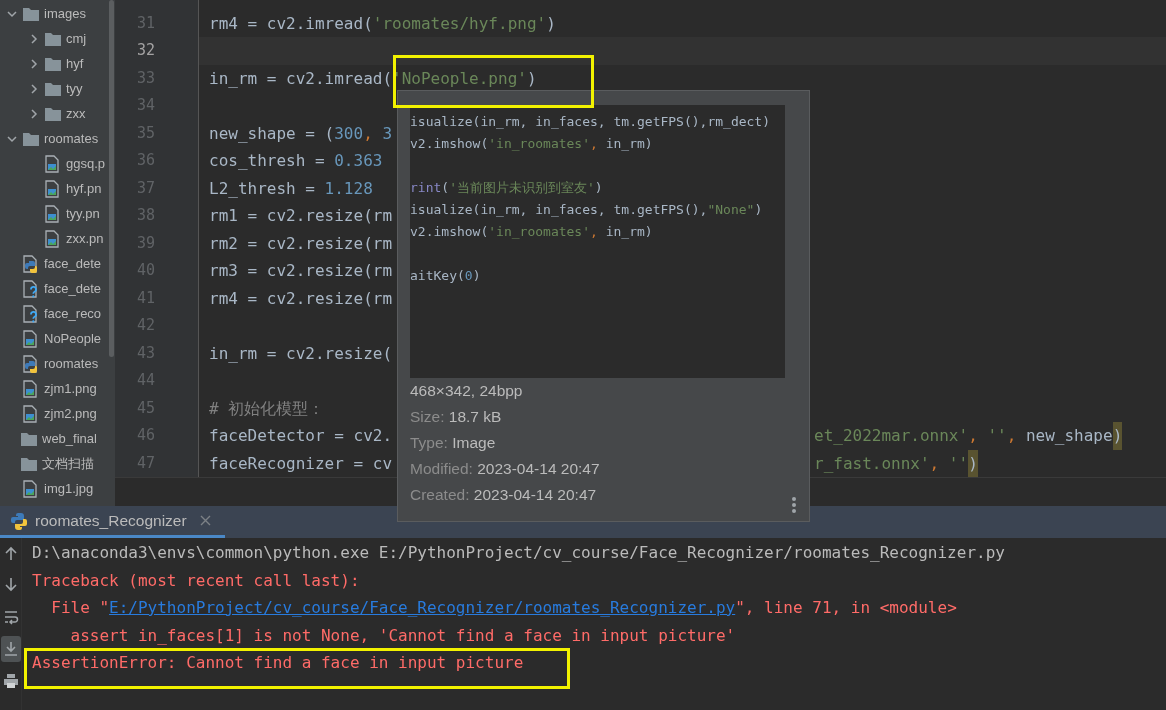 The image size is (1166, 710). Describe the element at coordinates (301, 353) in the screenshot. I see `code-text: in_rm = cv2.resize(` at that location.